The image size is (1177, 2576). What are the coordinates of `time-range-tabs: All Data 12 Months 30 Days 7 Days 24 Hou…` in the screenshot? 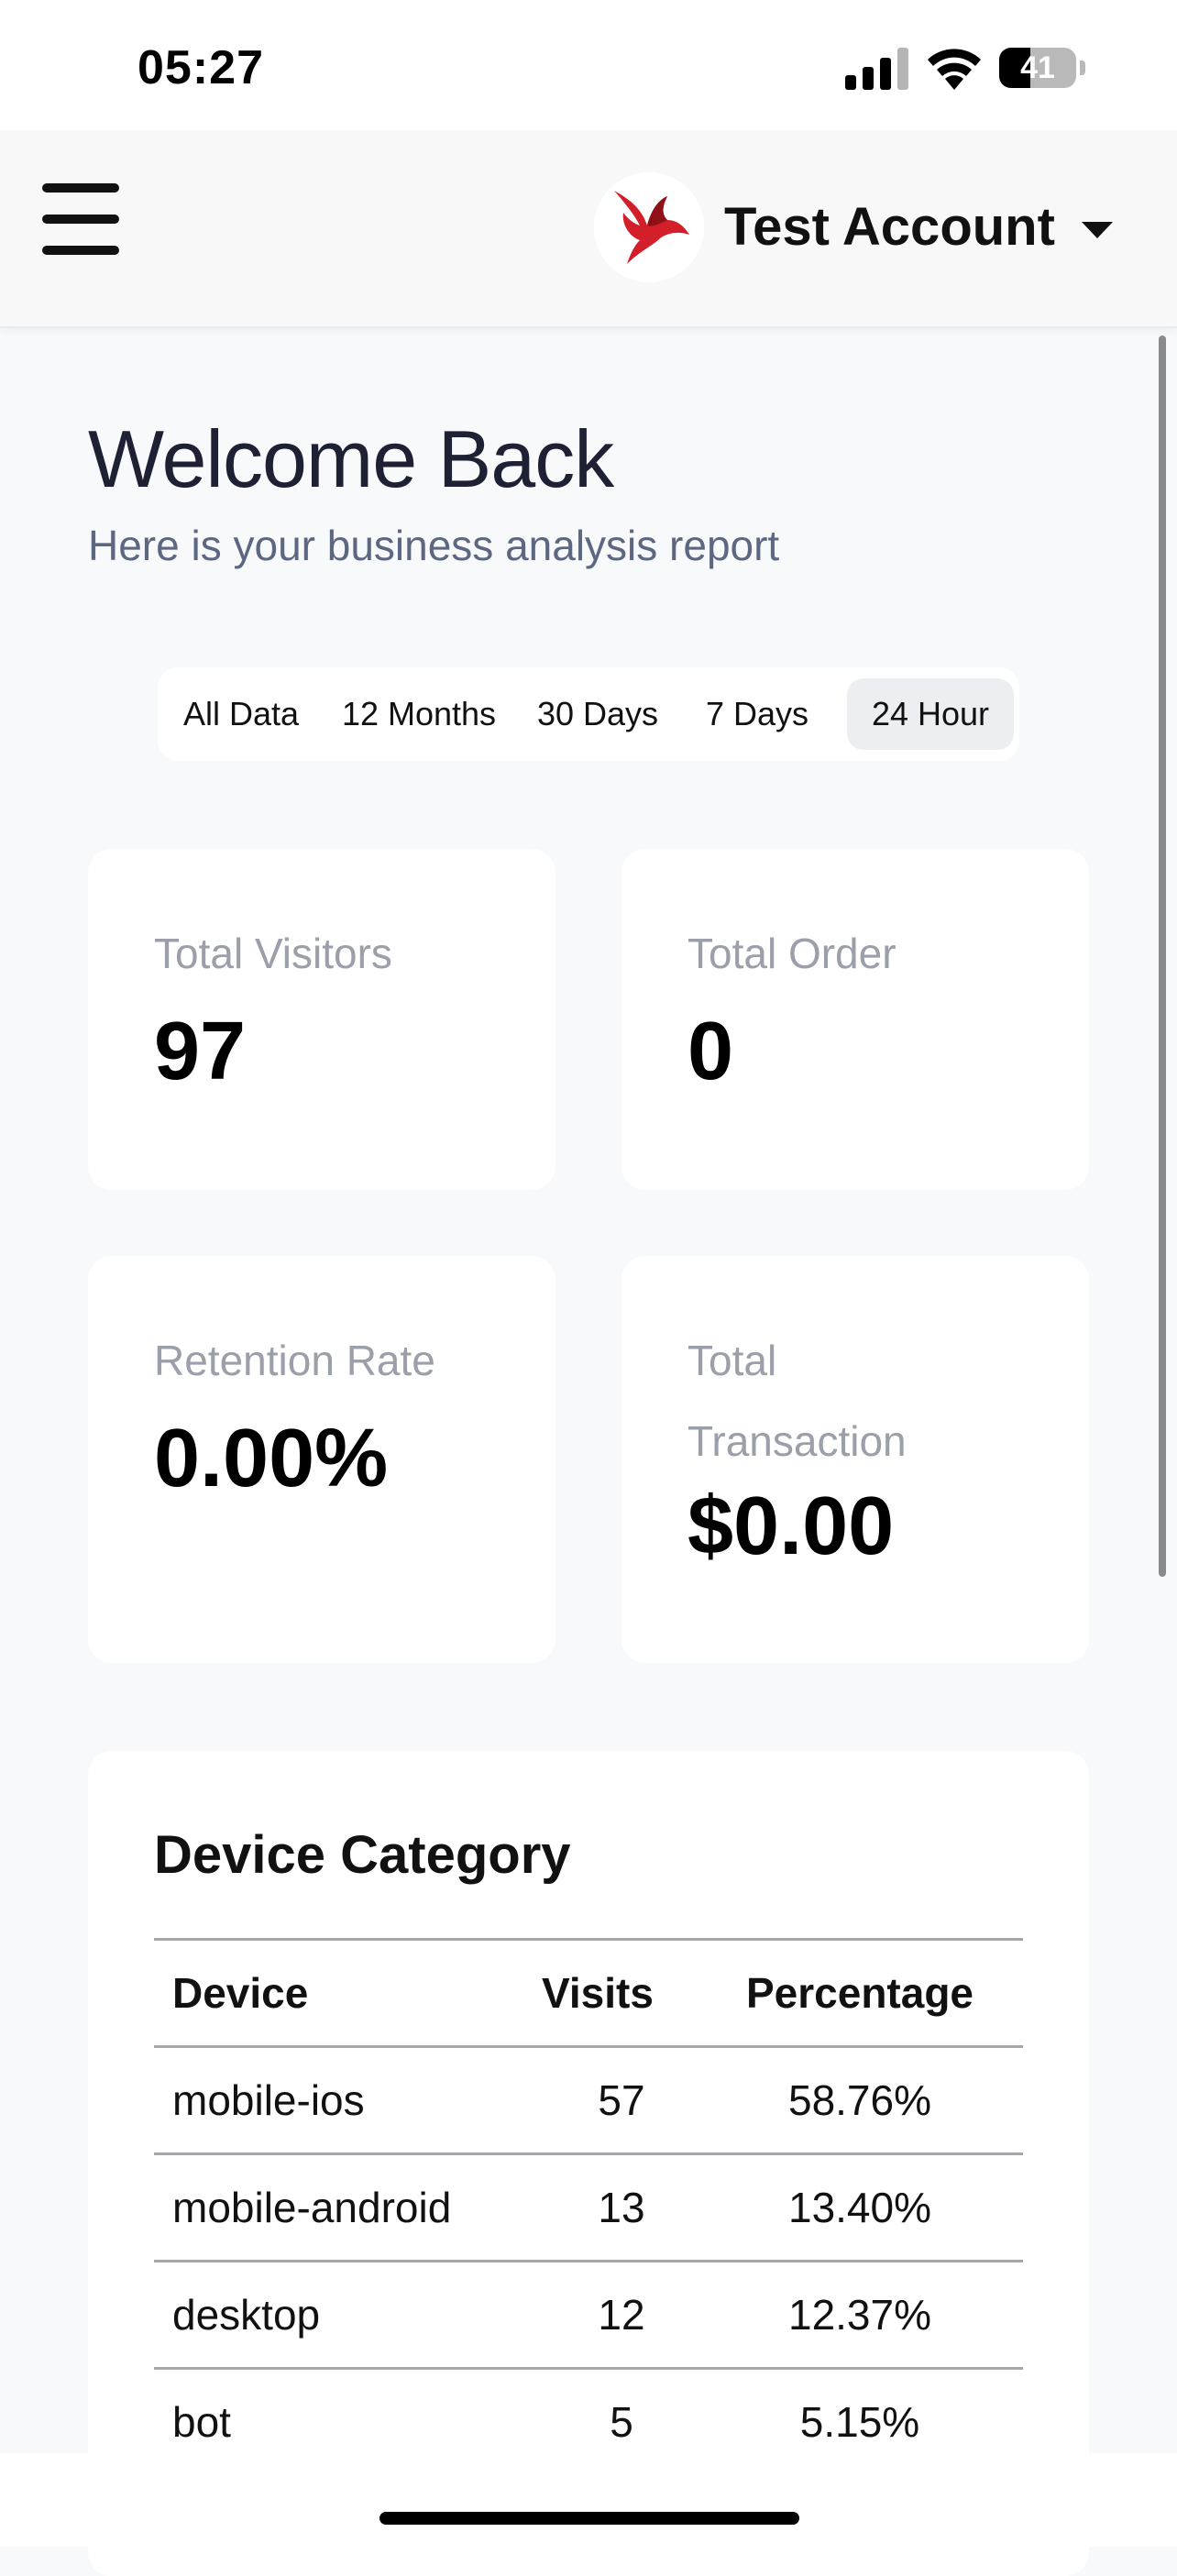 It's located at (588, 714).